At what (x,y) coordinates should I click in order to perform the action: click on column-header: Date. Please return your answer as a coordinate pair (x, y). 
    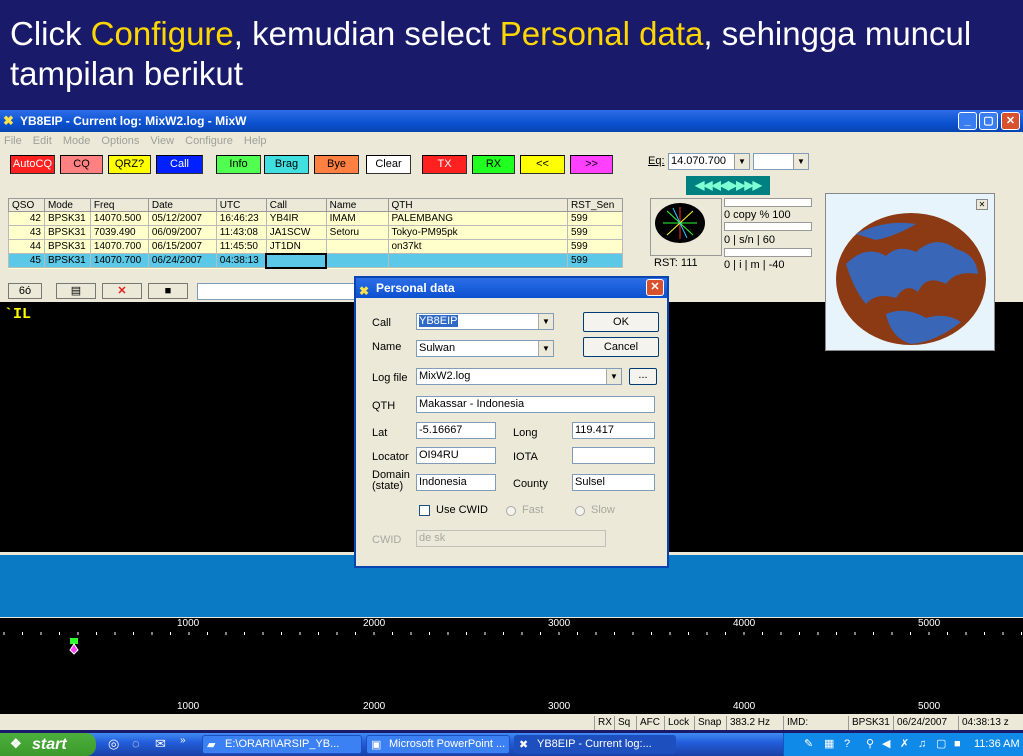
    Looking at the image, I should click on (182, 205).